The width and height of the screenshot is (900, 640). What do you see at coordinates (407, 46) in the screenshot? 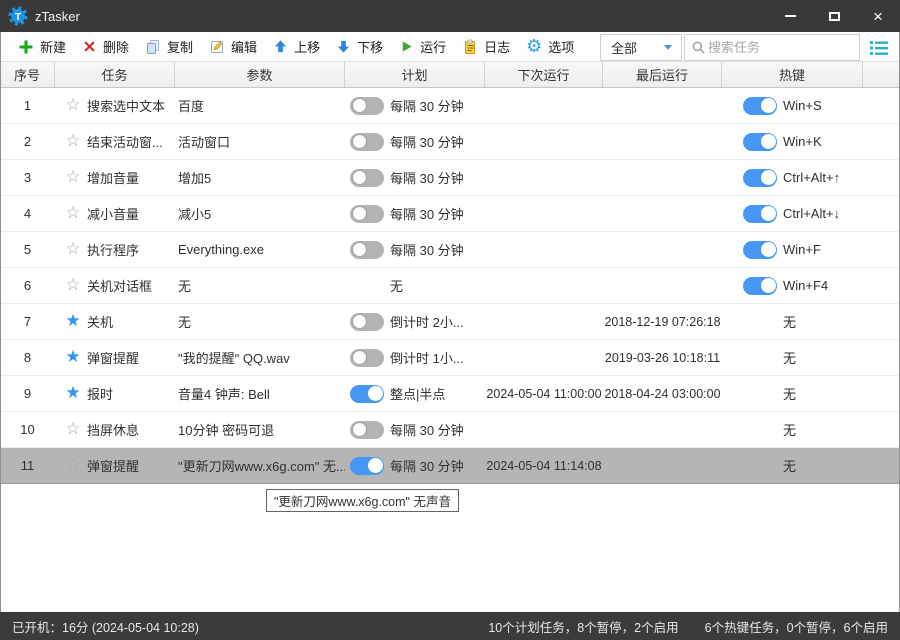
I see `play-icon` at bounding box center [407, 46].